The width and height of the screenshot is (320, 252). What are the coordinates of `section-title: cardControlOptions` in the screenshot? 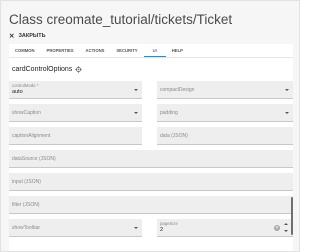 It's located at (42, 69).